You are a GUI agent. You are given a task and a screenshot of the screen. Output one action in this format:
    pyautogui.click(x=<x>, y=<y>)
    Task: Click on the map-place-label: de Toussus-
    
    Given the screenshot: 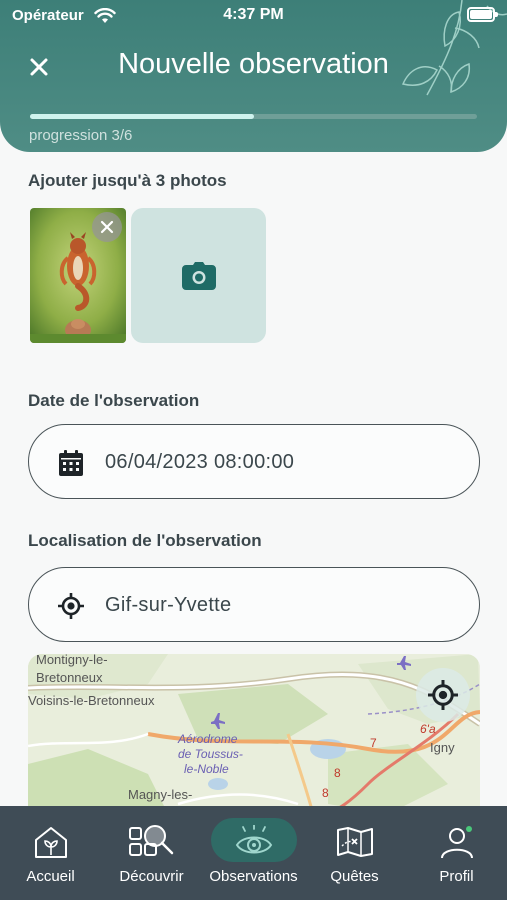 What is the action you would take?
    pyautogui.click(x=210, y=754)
    